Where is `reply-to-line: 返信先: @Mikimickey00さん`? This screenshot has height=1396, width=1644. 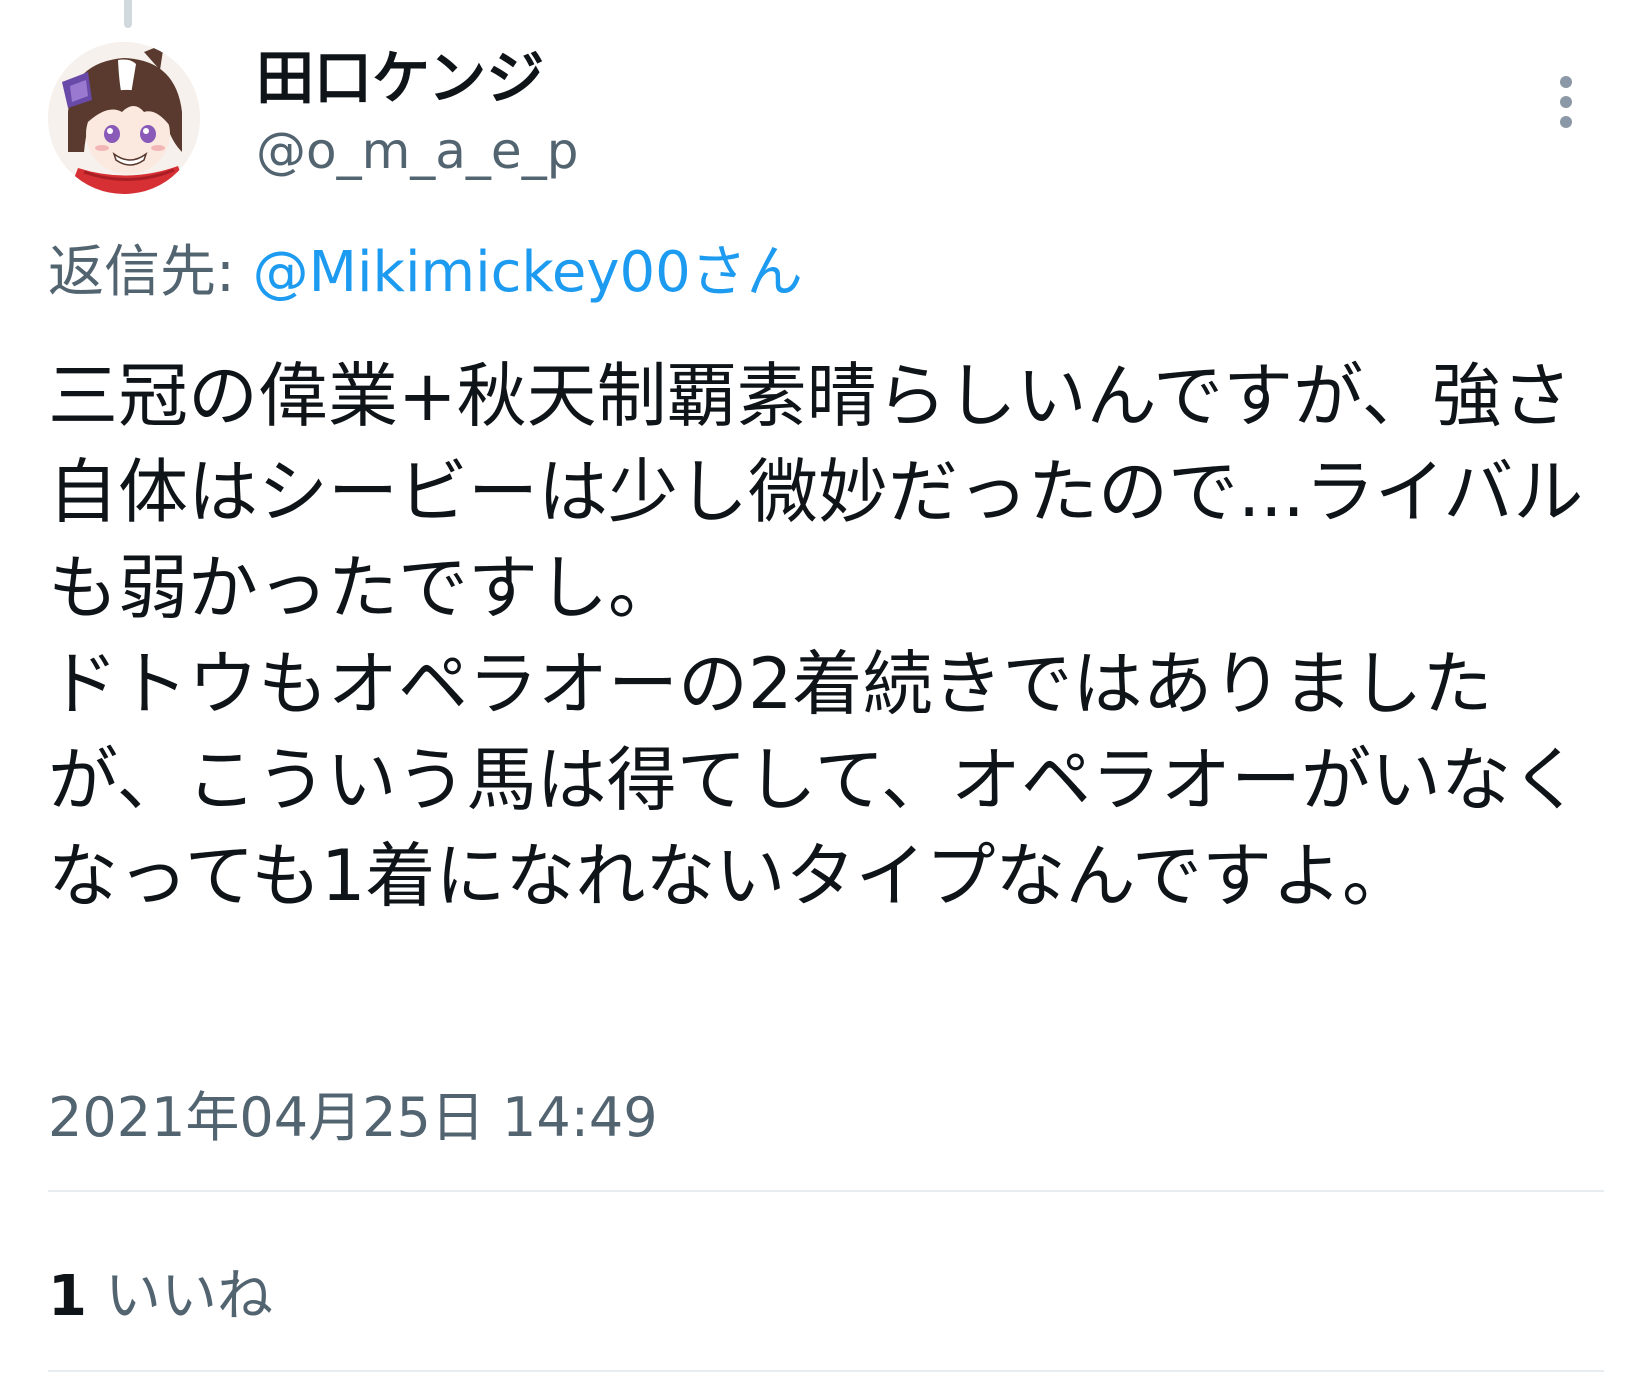
reply-to-line: 返信先: @Mikimickey00さん is located at coordinates (425, 273).